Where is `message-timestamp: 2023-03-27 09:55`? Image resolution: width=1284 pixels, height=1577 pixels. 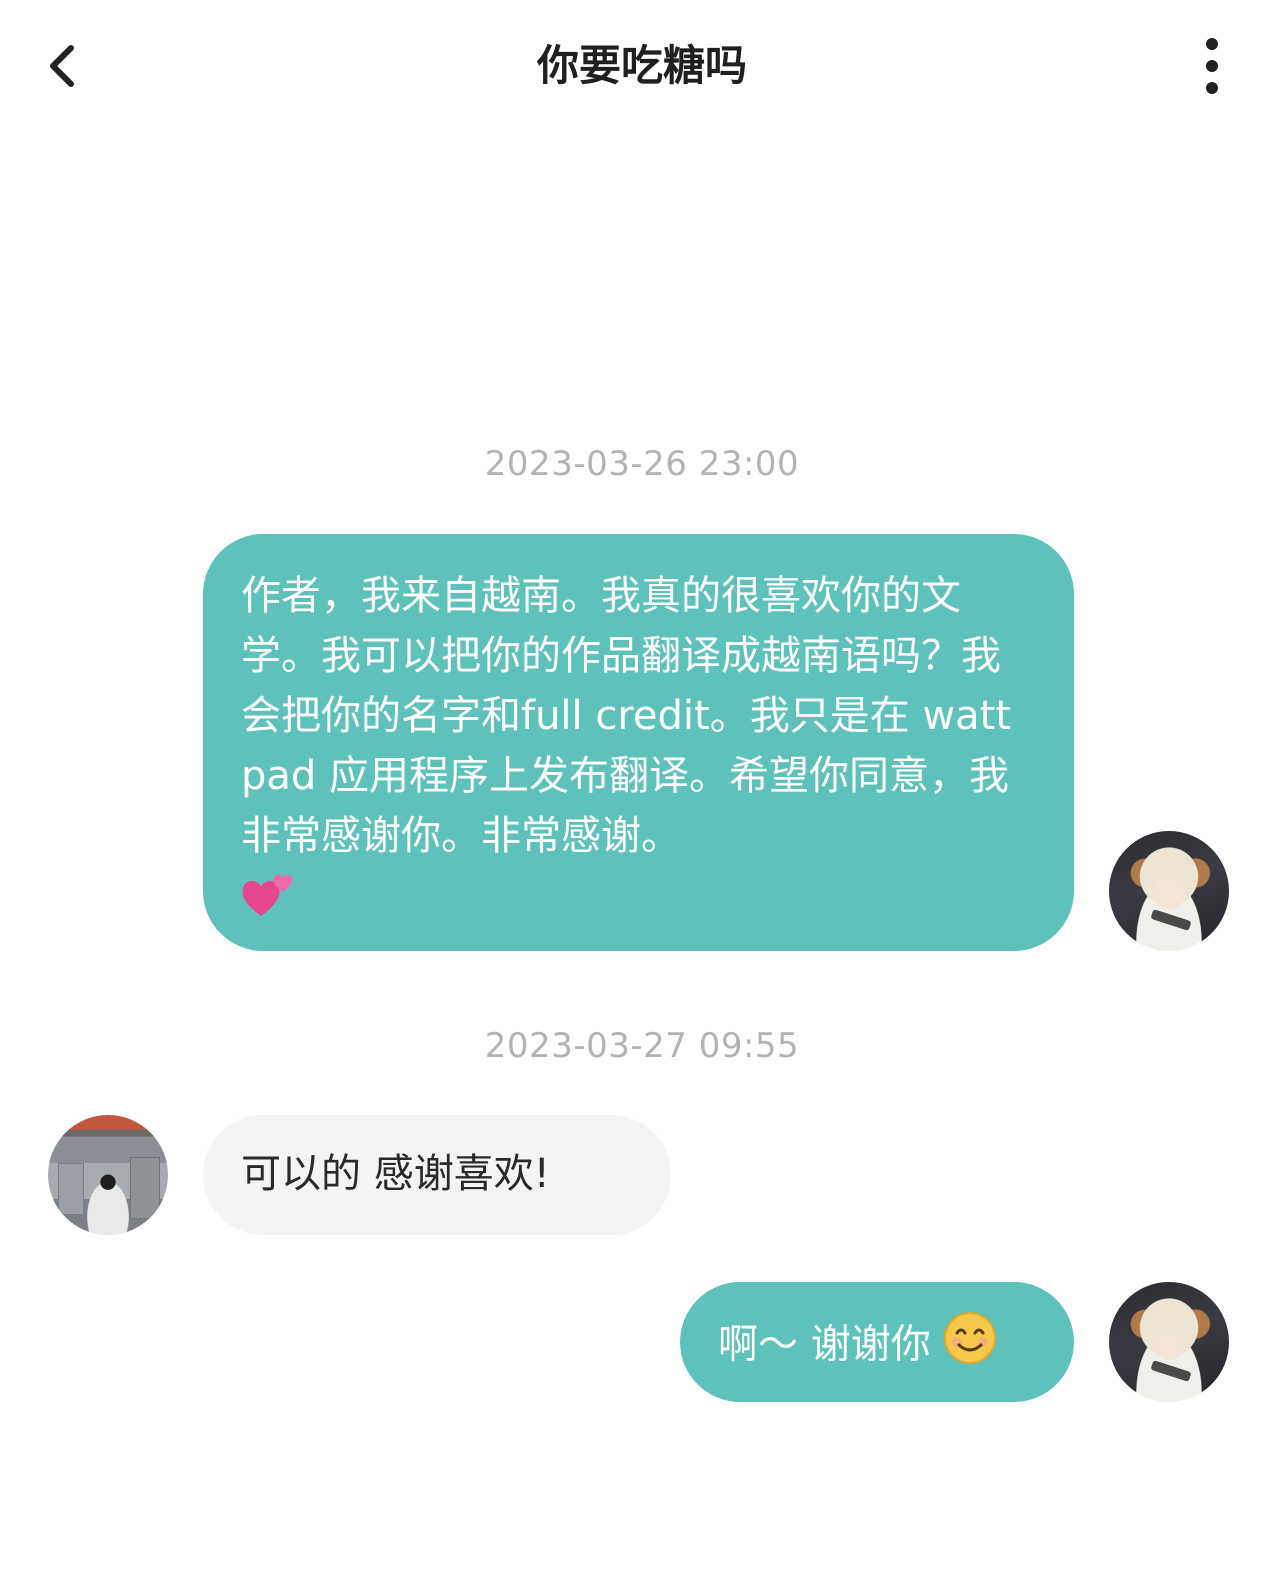
message-timestamp: 2023-03-27 09:55 is located at coordinates (642, 1046).